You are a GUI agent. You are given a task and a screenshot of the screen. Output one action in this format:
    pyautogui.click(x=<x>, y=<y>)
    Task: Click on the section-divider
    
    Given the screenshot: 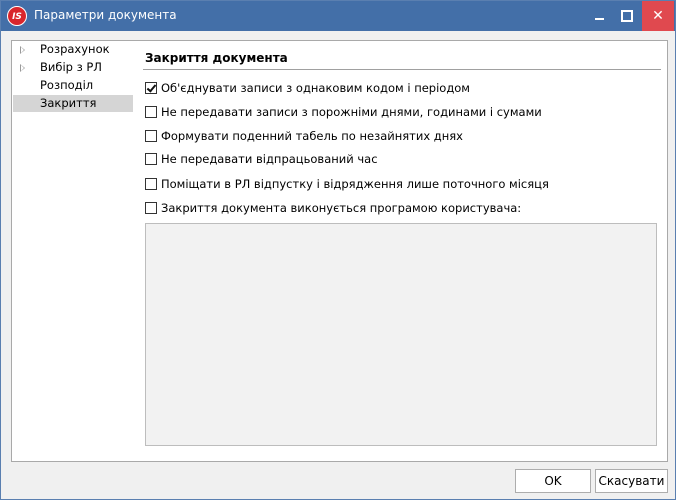 What is the action you would take?
    pyautogui.click(x=402, y=69)
    